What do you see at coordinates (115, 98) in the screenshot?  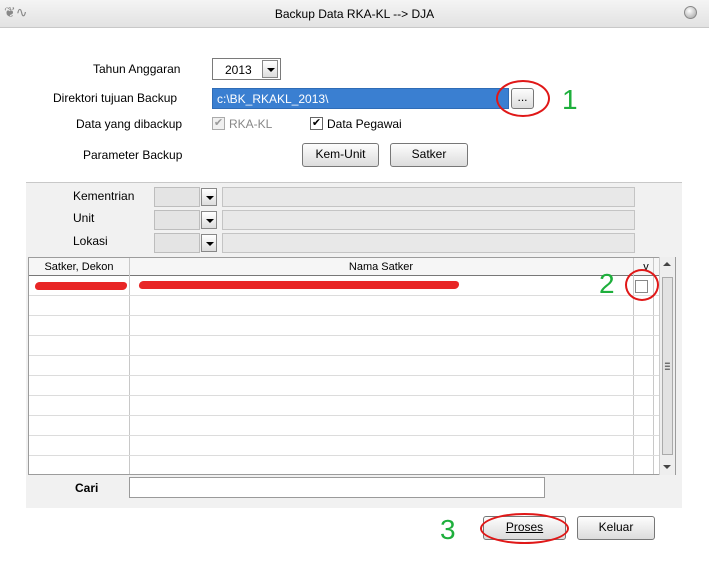 I see `dir-label: Direktori tujuan Backup` at bounding box center [115, 98].